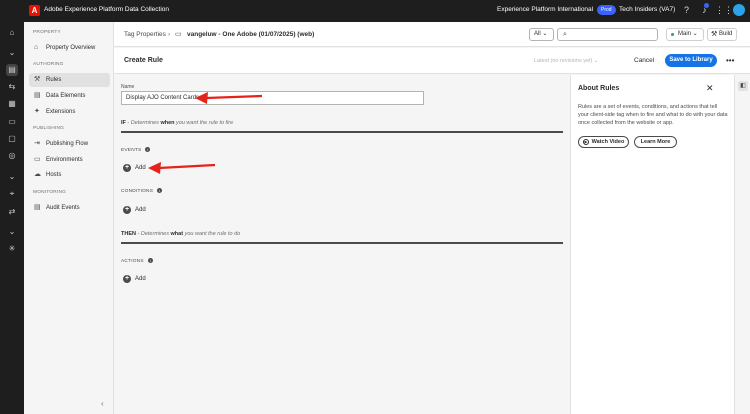 This screenshot has height=414, width=750. I want to click on arrow-to-name-field, so click(229, 98).